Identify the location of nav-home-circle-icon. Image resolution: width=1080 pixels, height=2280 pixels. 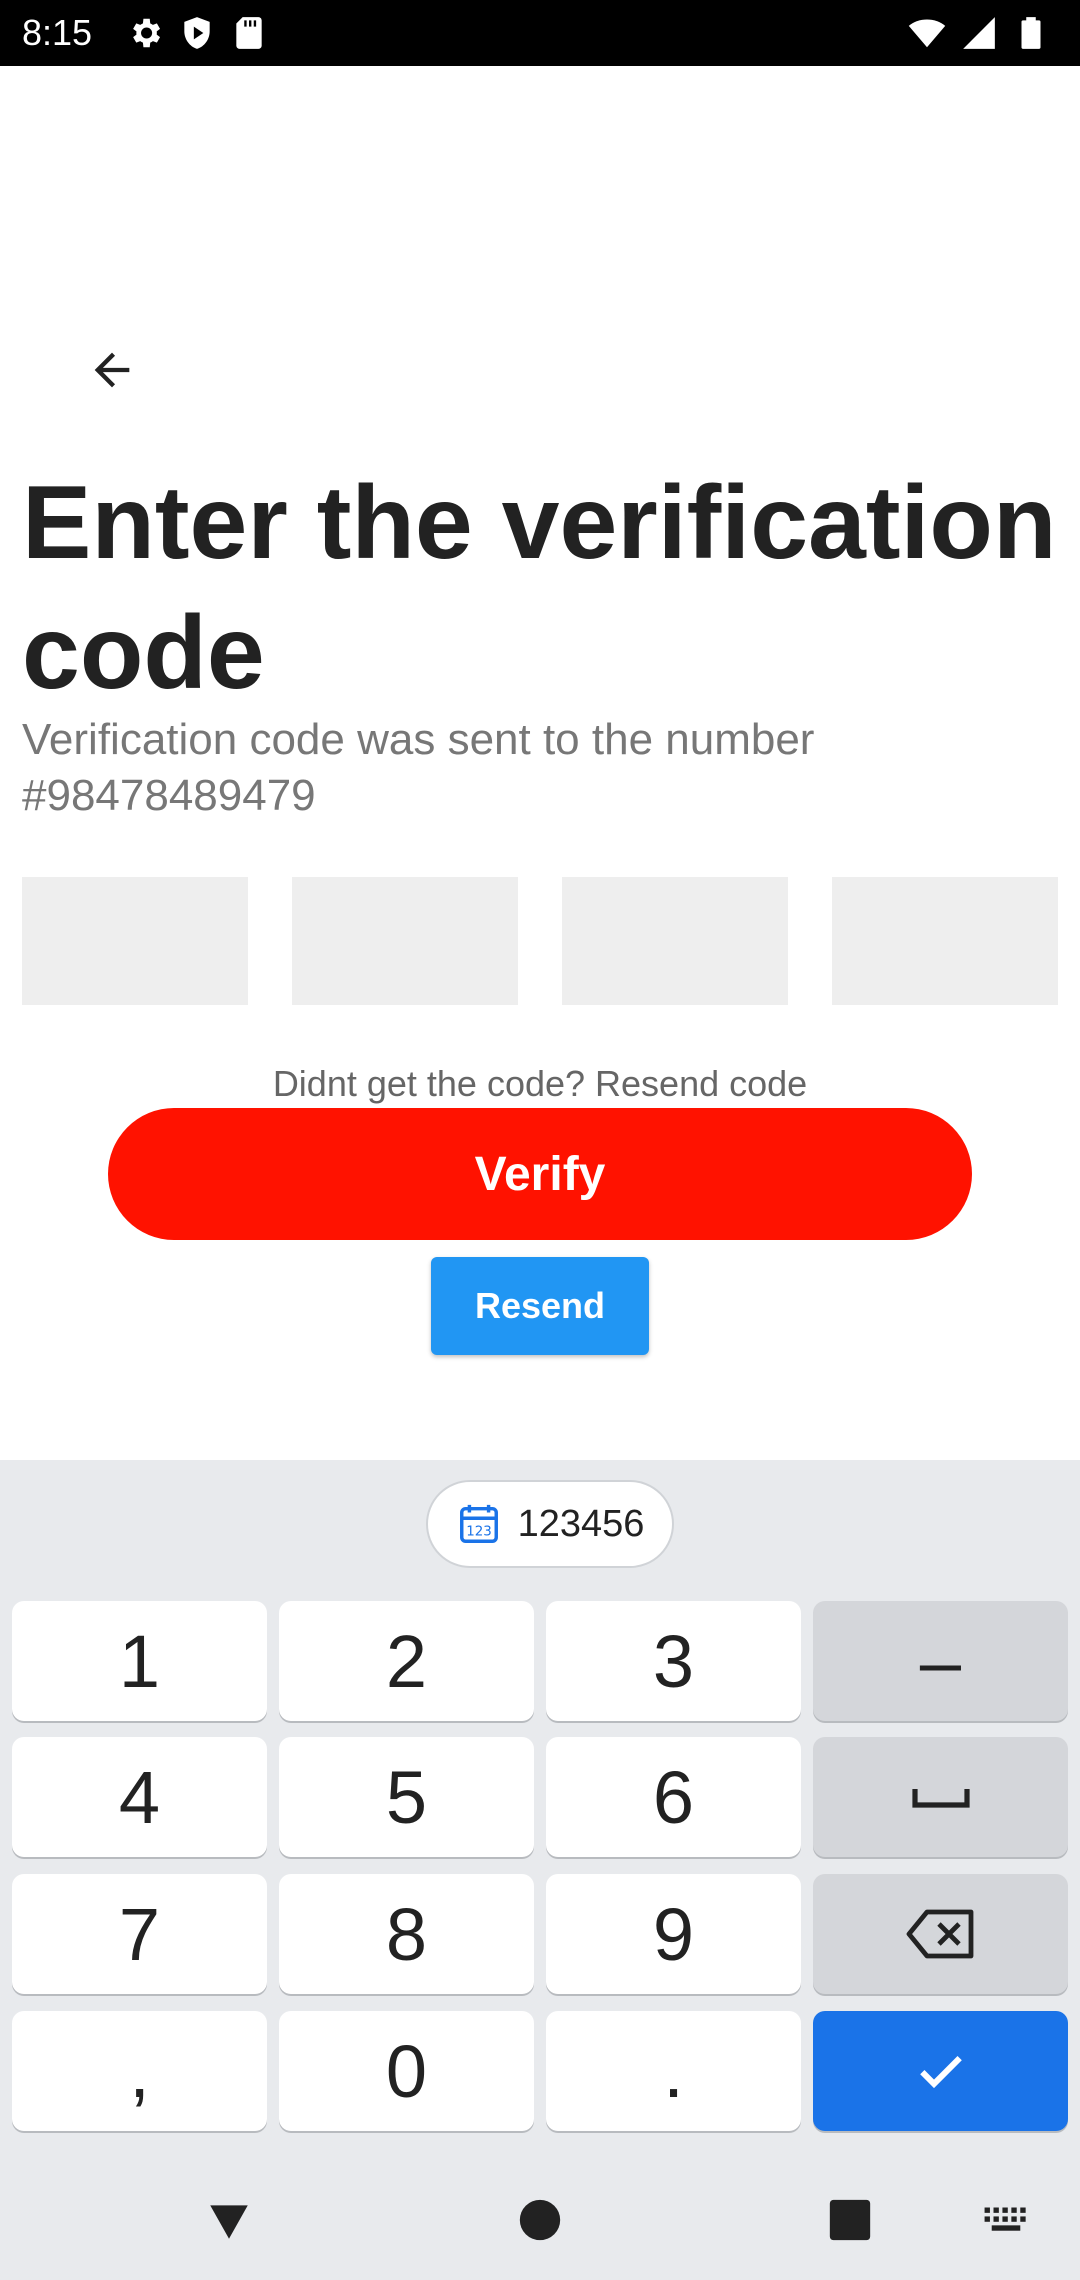
(540, 2220).